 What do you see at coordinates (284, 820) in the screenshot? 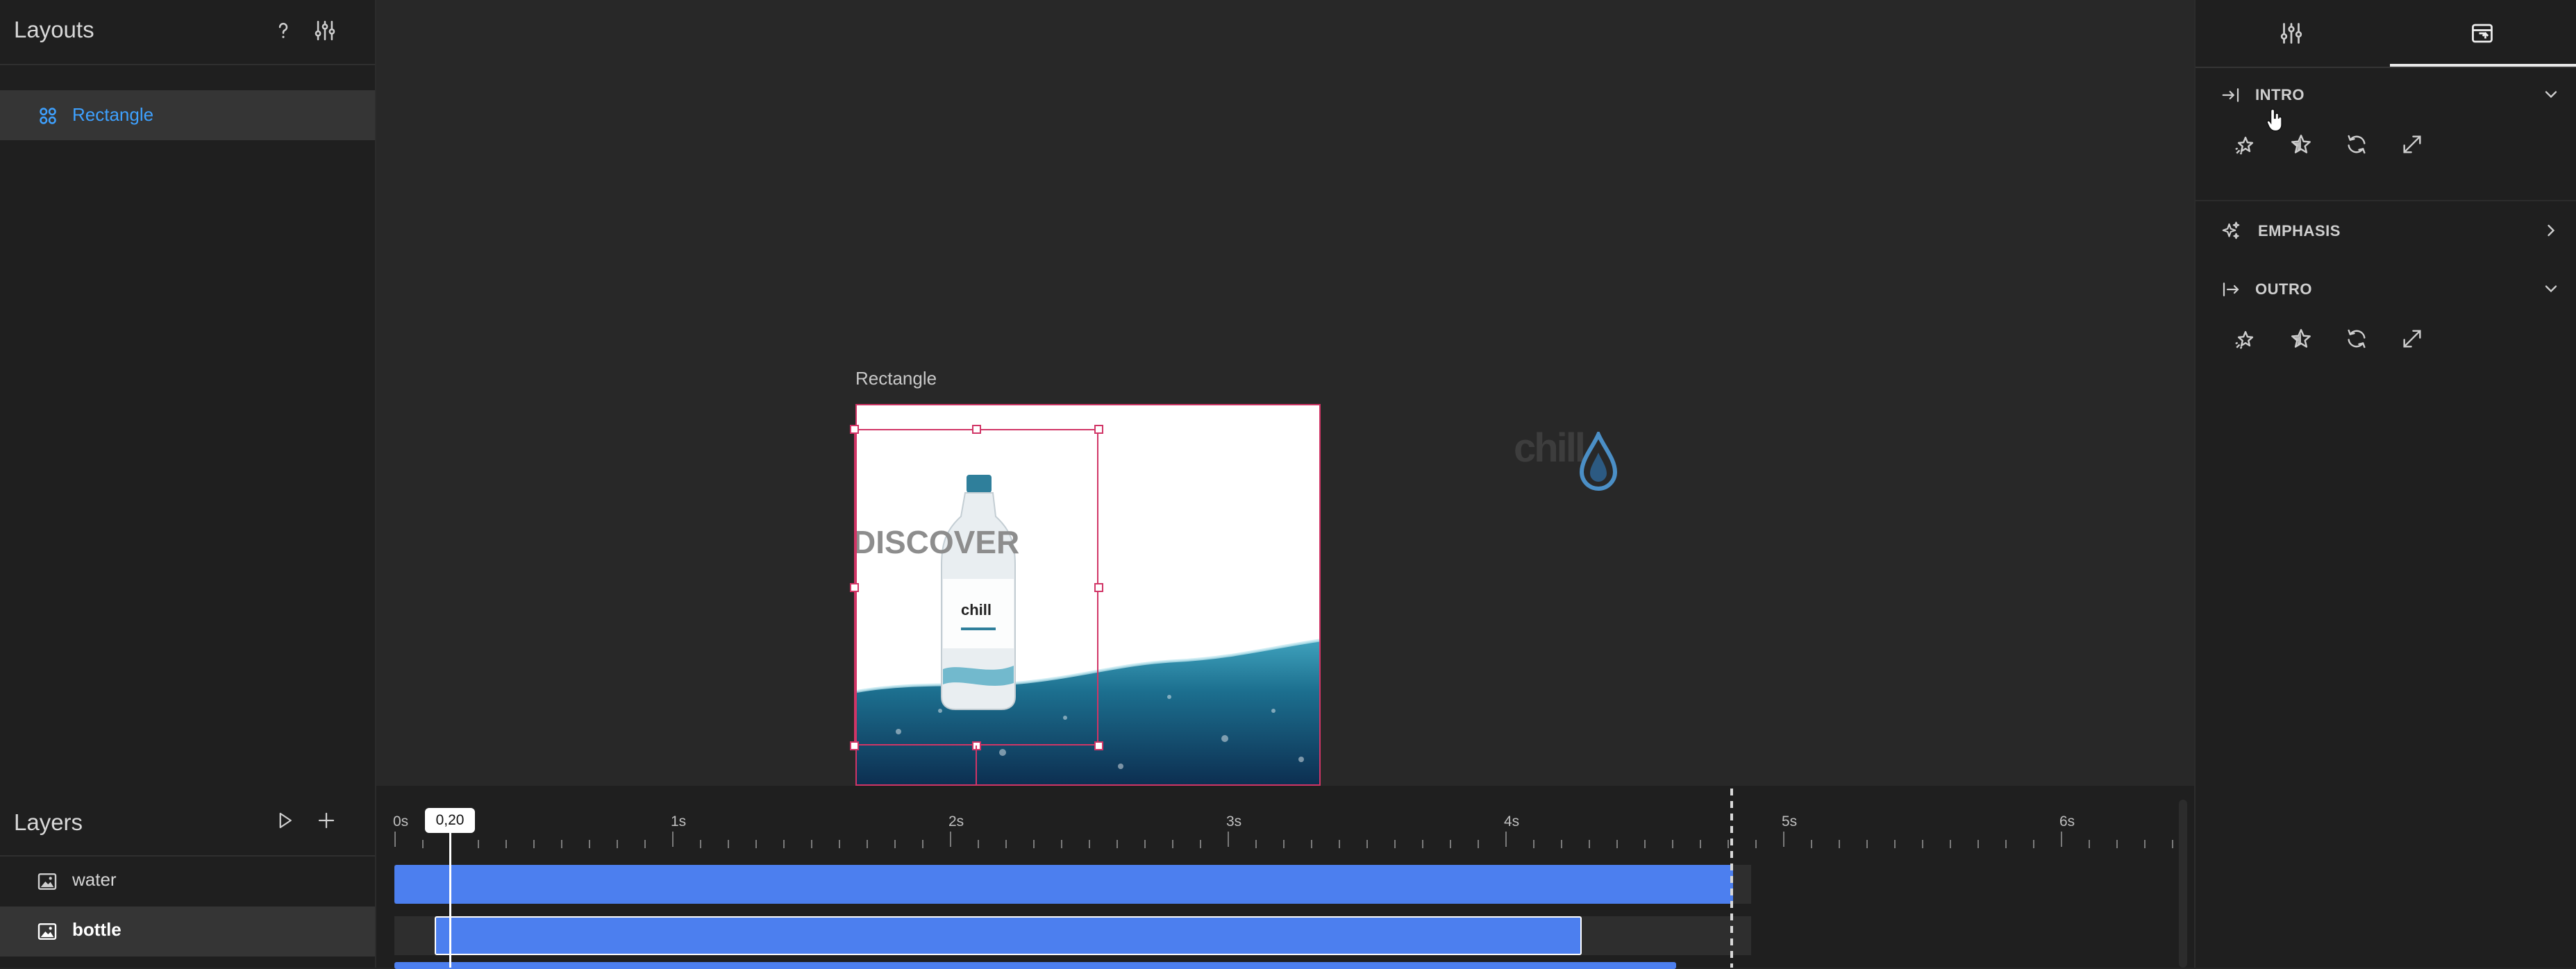
I see `play-button` at bounding box center [284, 820].